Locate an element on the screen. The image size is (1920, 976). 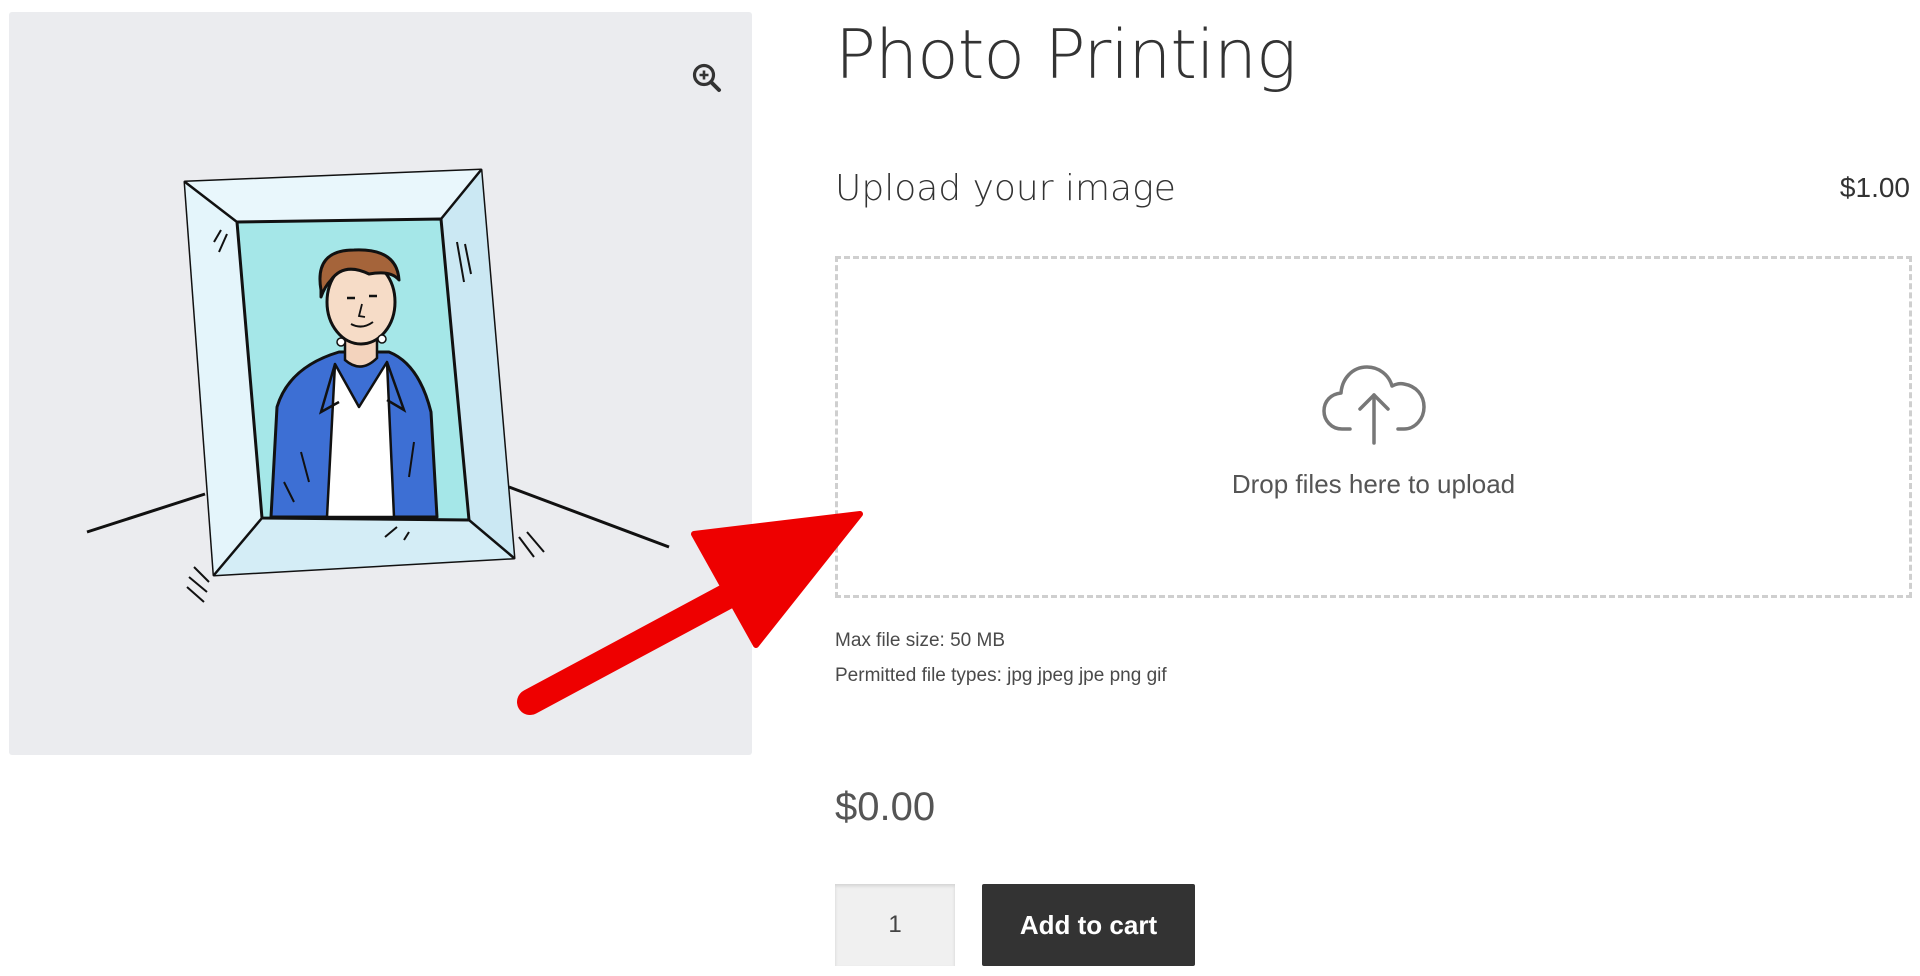
quantity-input is located at coordinates (895, 925).